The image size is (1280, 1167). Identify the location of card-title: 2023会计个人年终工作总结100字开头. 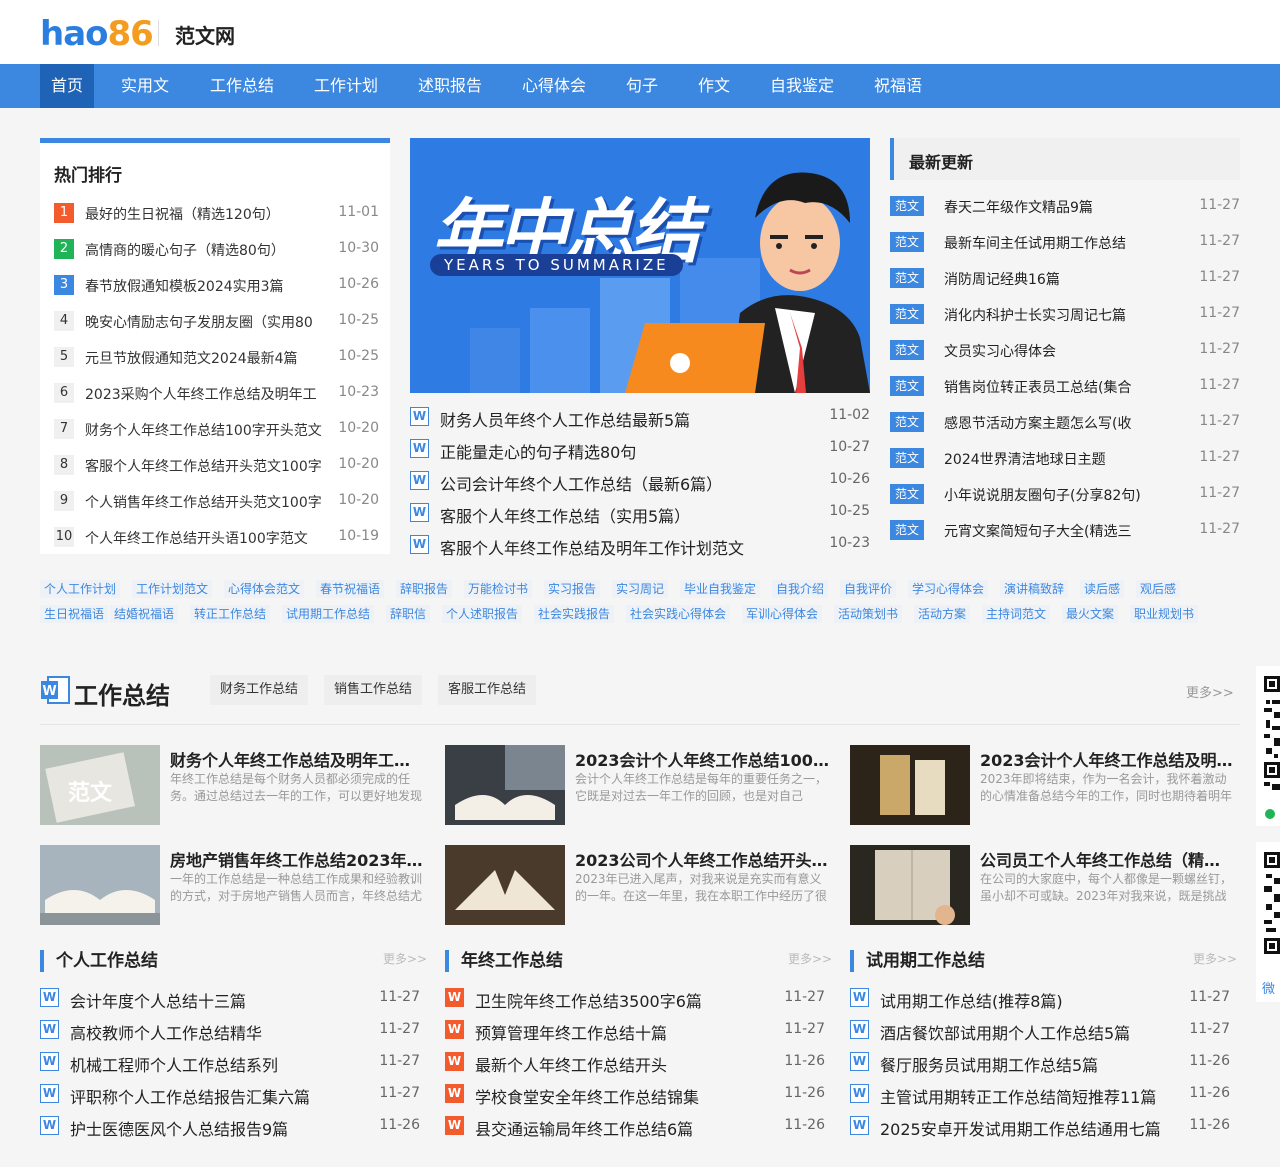
(702, 759).